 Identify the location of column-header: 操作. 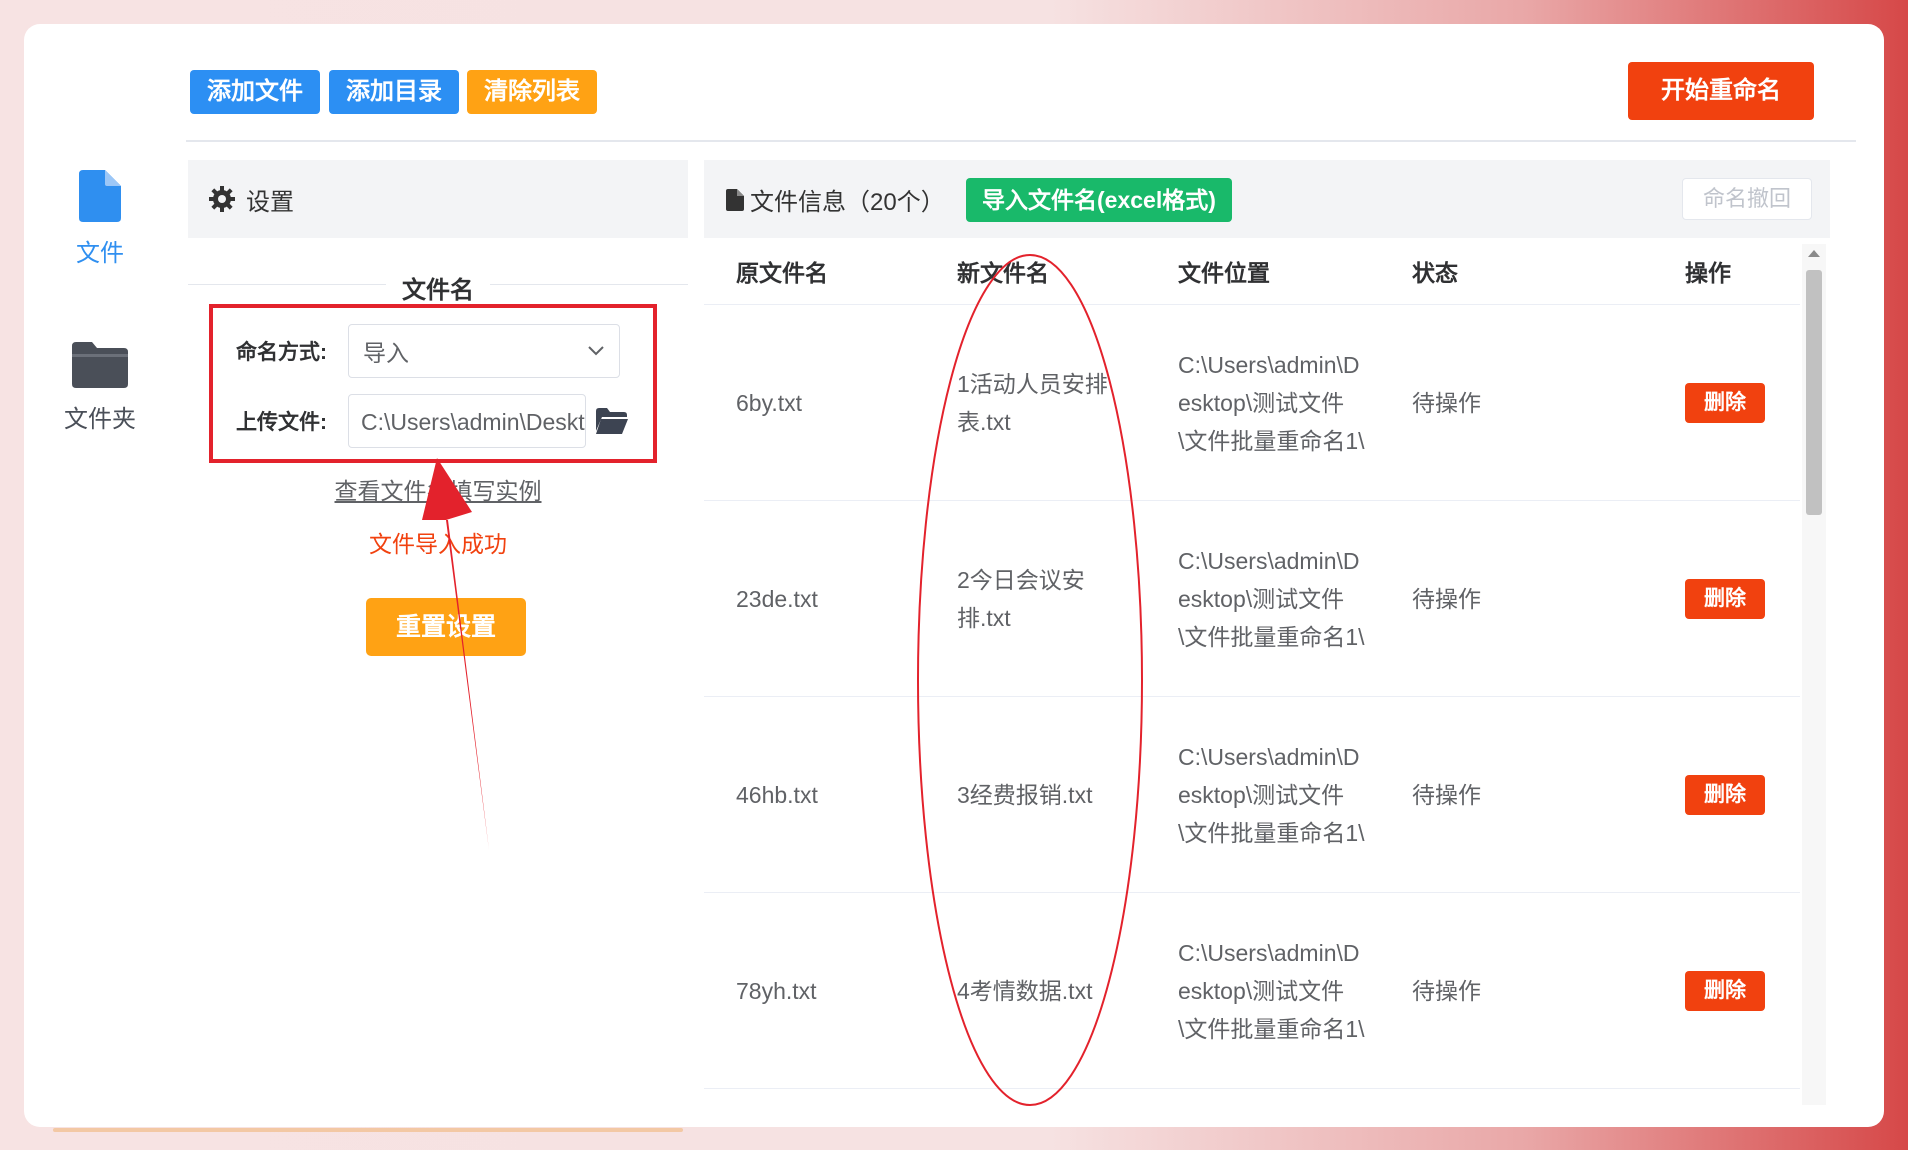
(1726, 271).